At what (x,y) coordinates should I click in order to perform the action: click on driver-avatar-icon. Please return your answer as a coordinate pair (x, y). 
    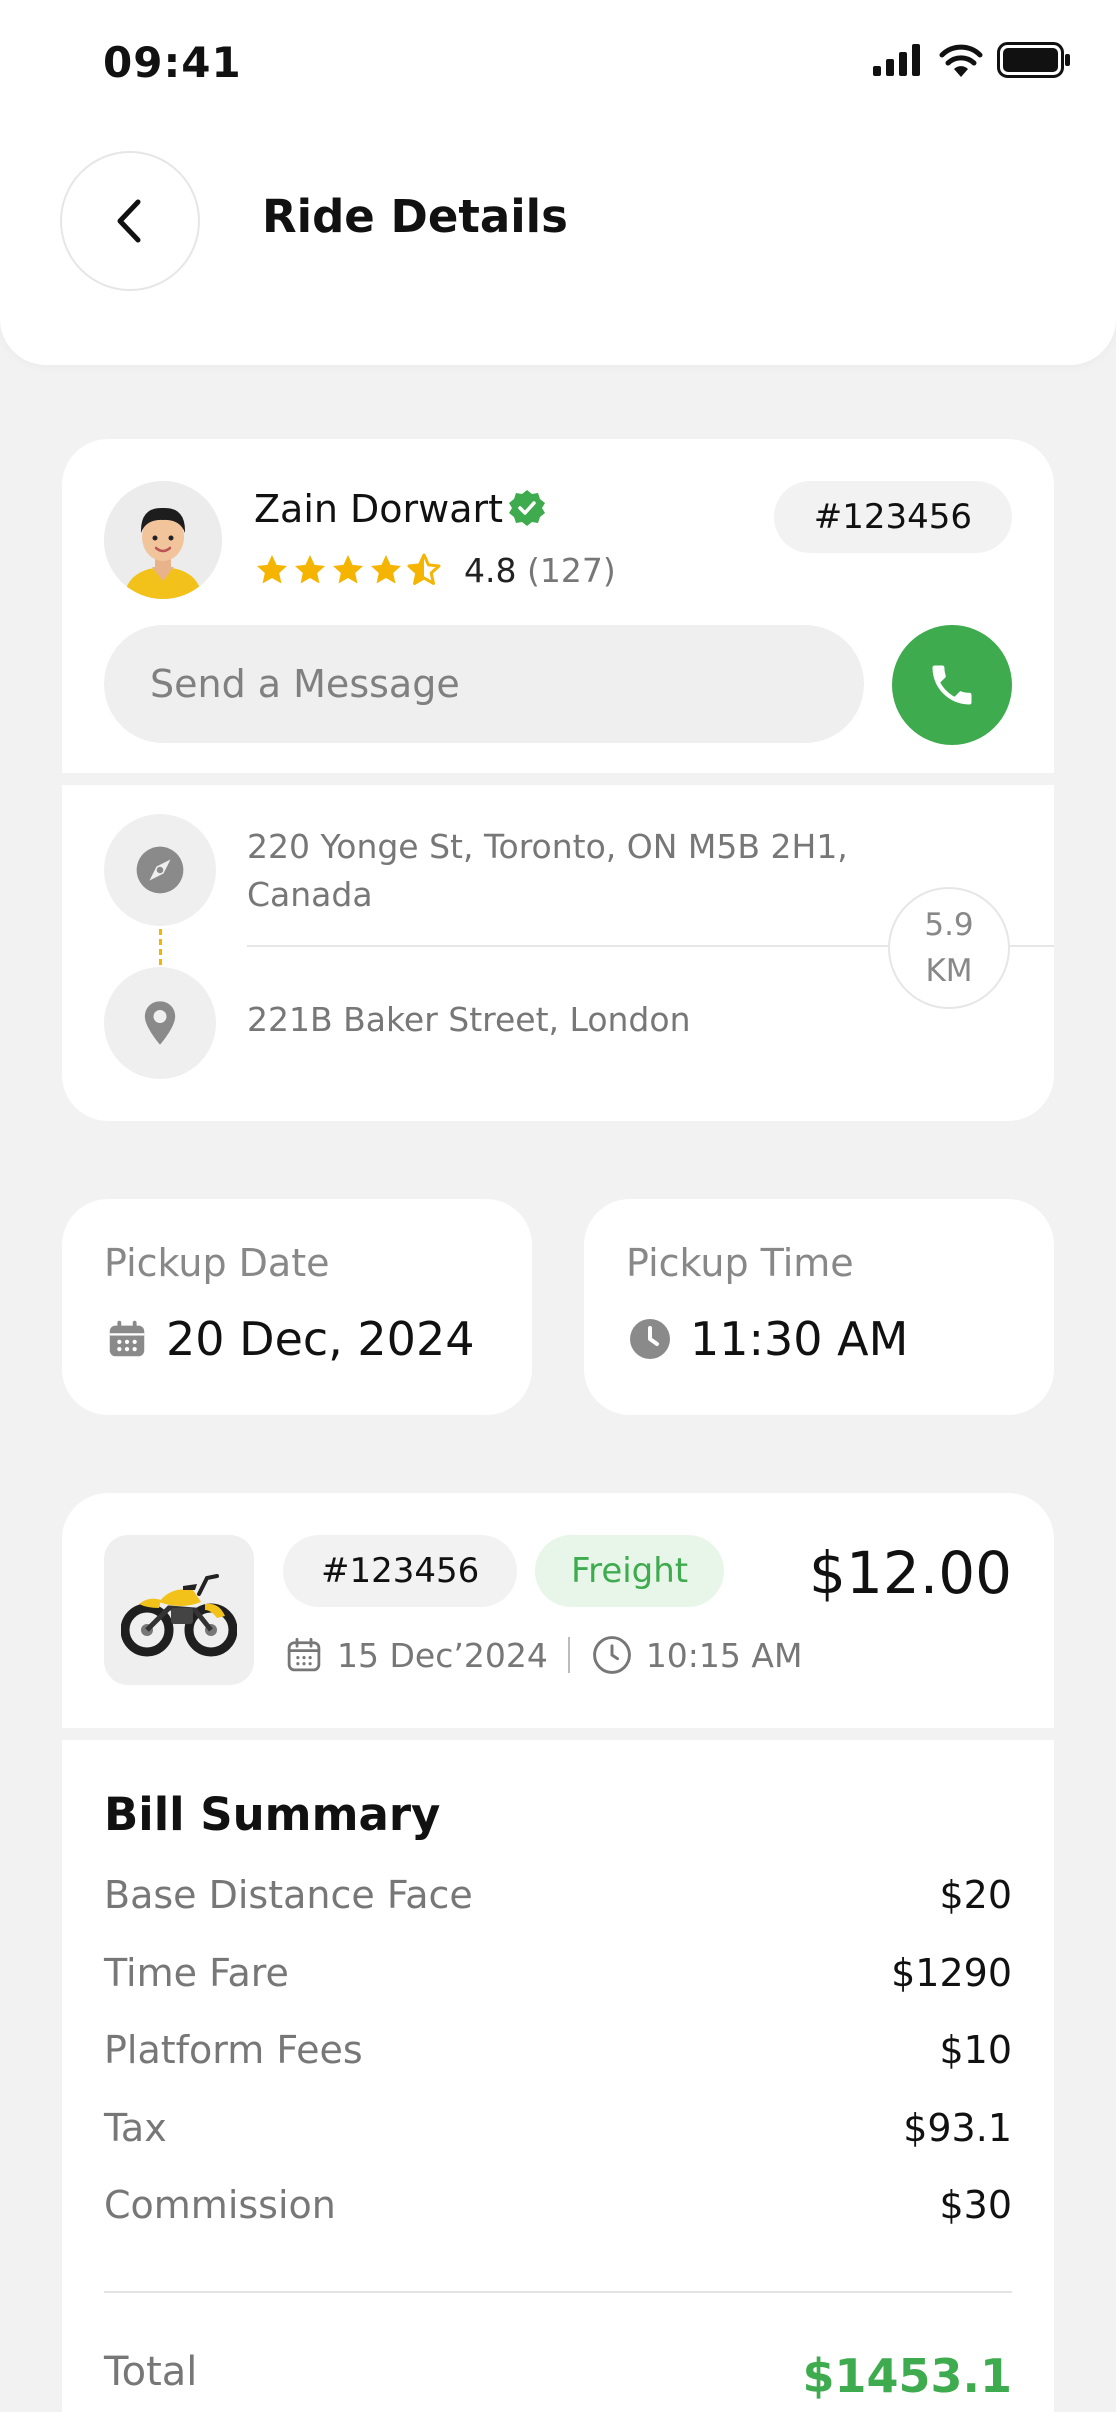
    Looking at the image, I should click on (163, 540).